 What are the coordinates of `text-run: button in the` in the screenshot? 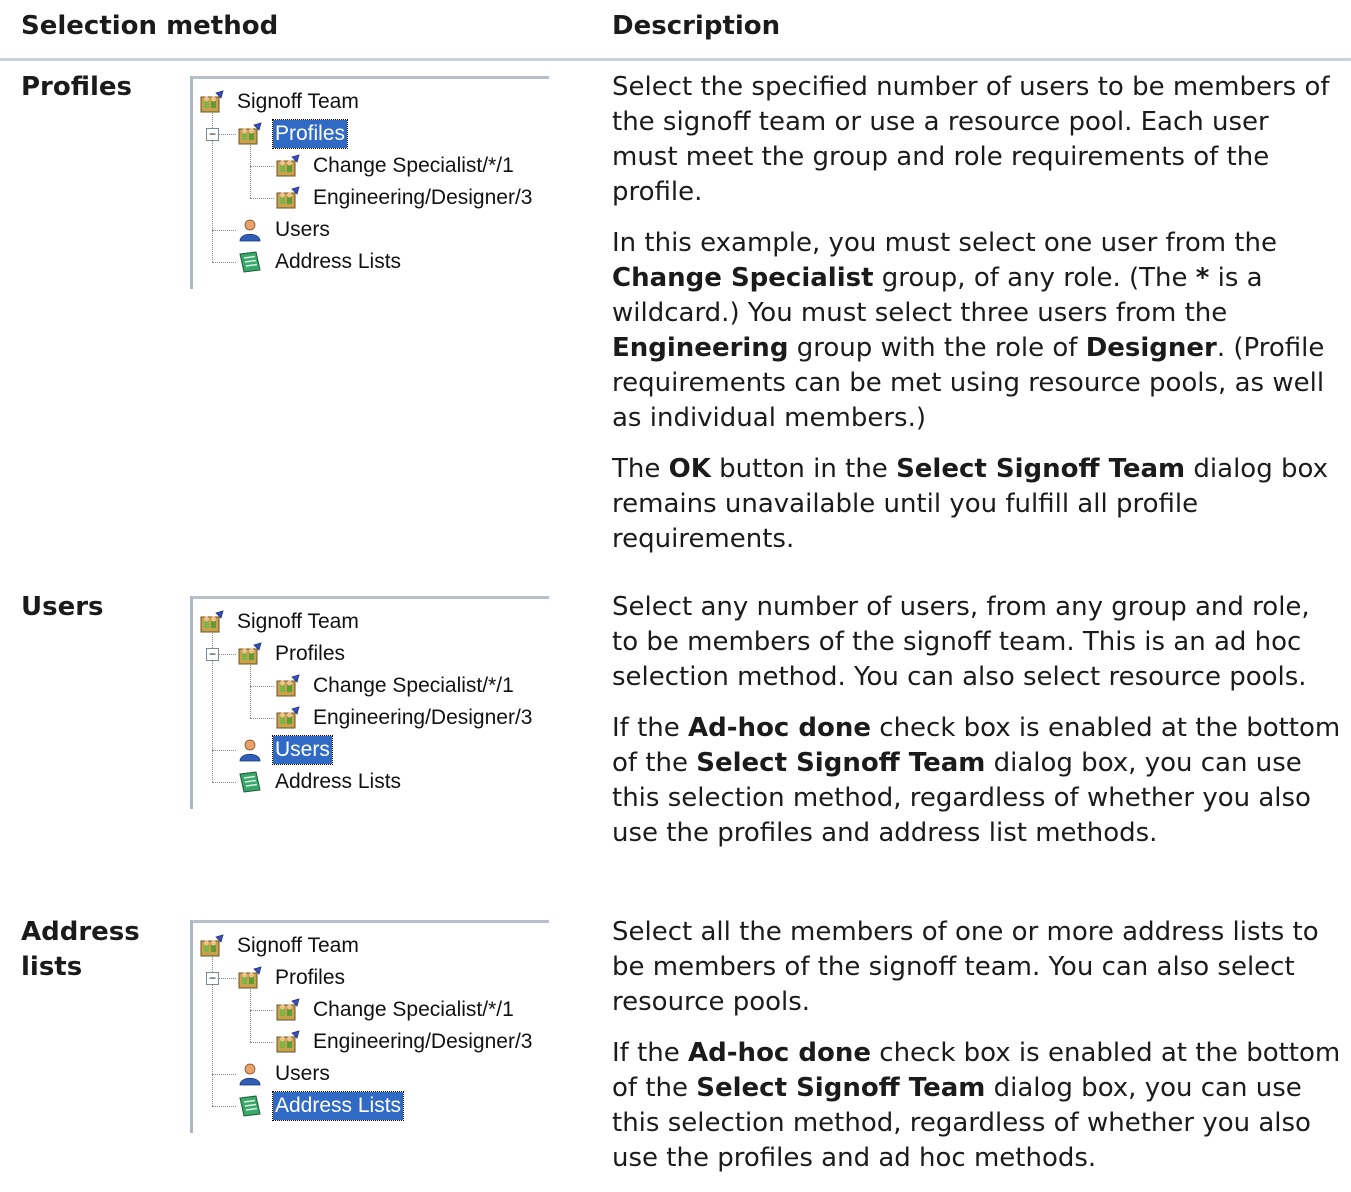 It's located at (803, 469).